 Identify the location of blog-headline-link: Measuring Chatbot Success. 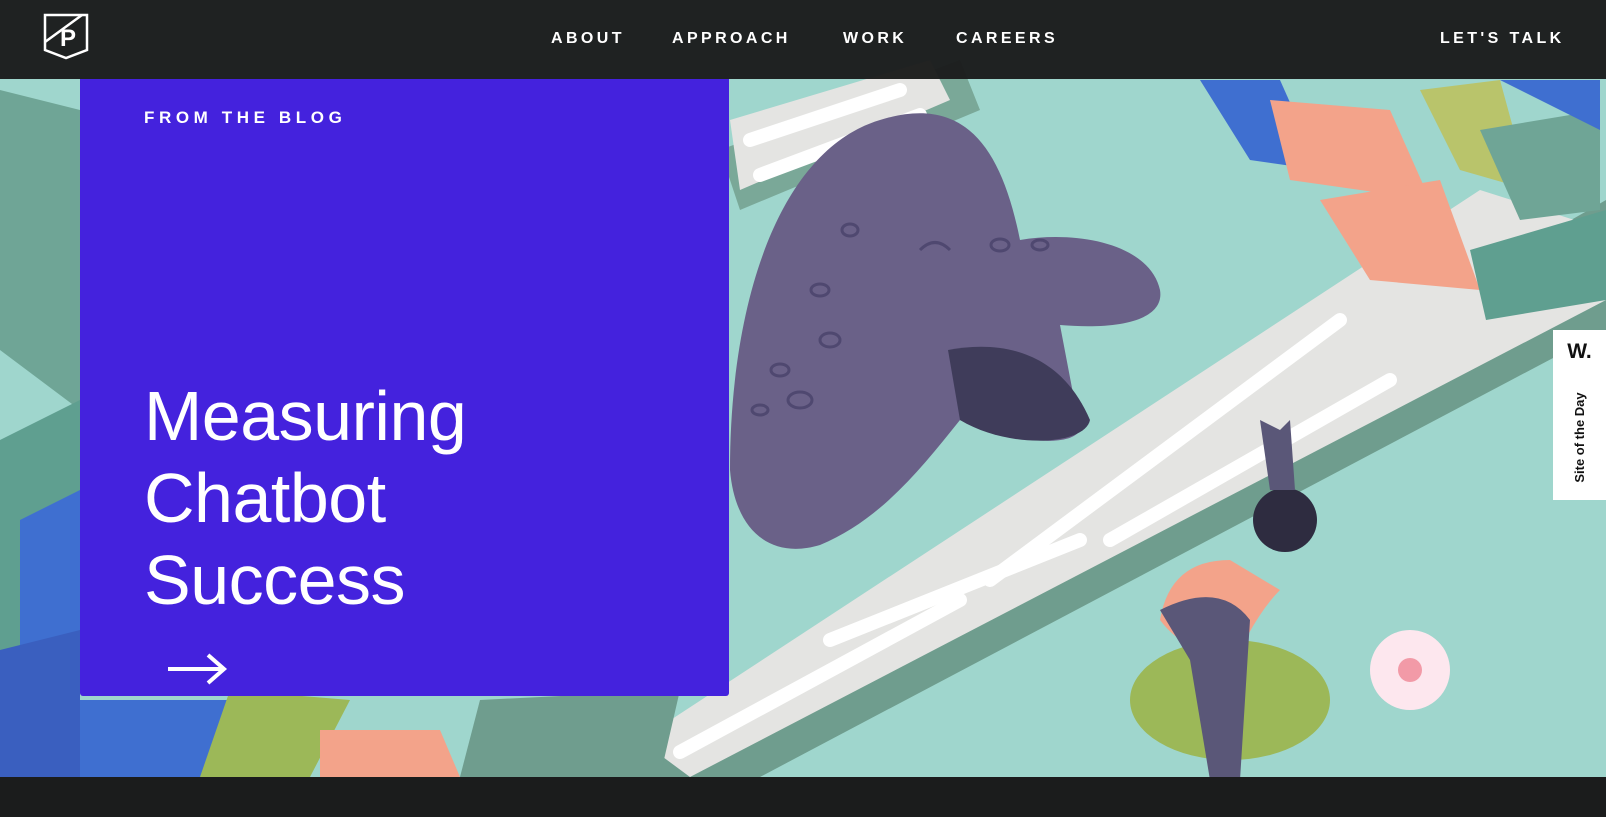
(404, 539).